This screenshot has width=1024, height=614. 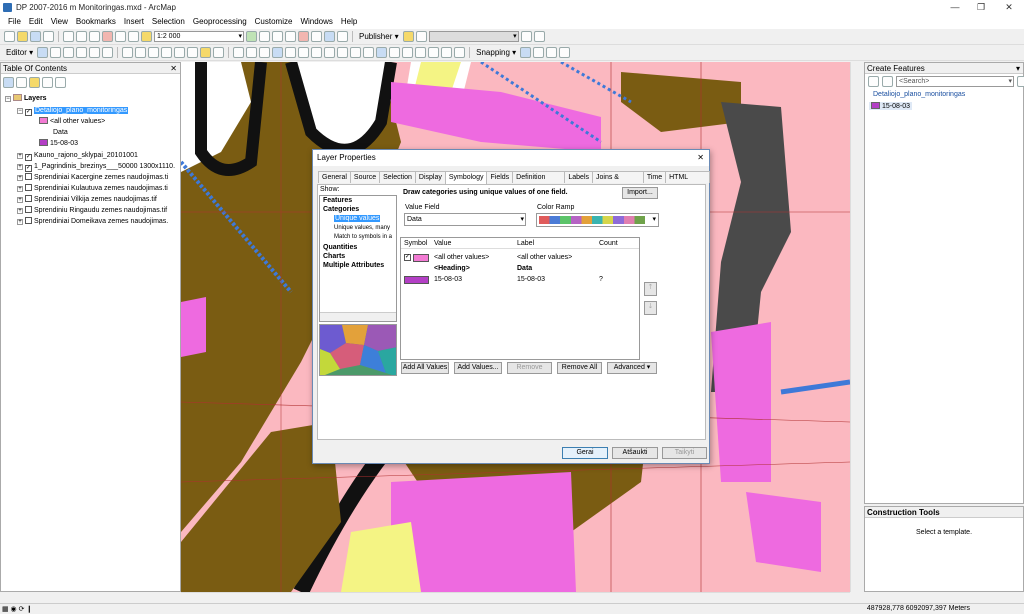 I want to click on layer-detaliojo: − ✓ Detaliojo_plano_monitoringas, so click(x=73, y=110).